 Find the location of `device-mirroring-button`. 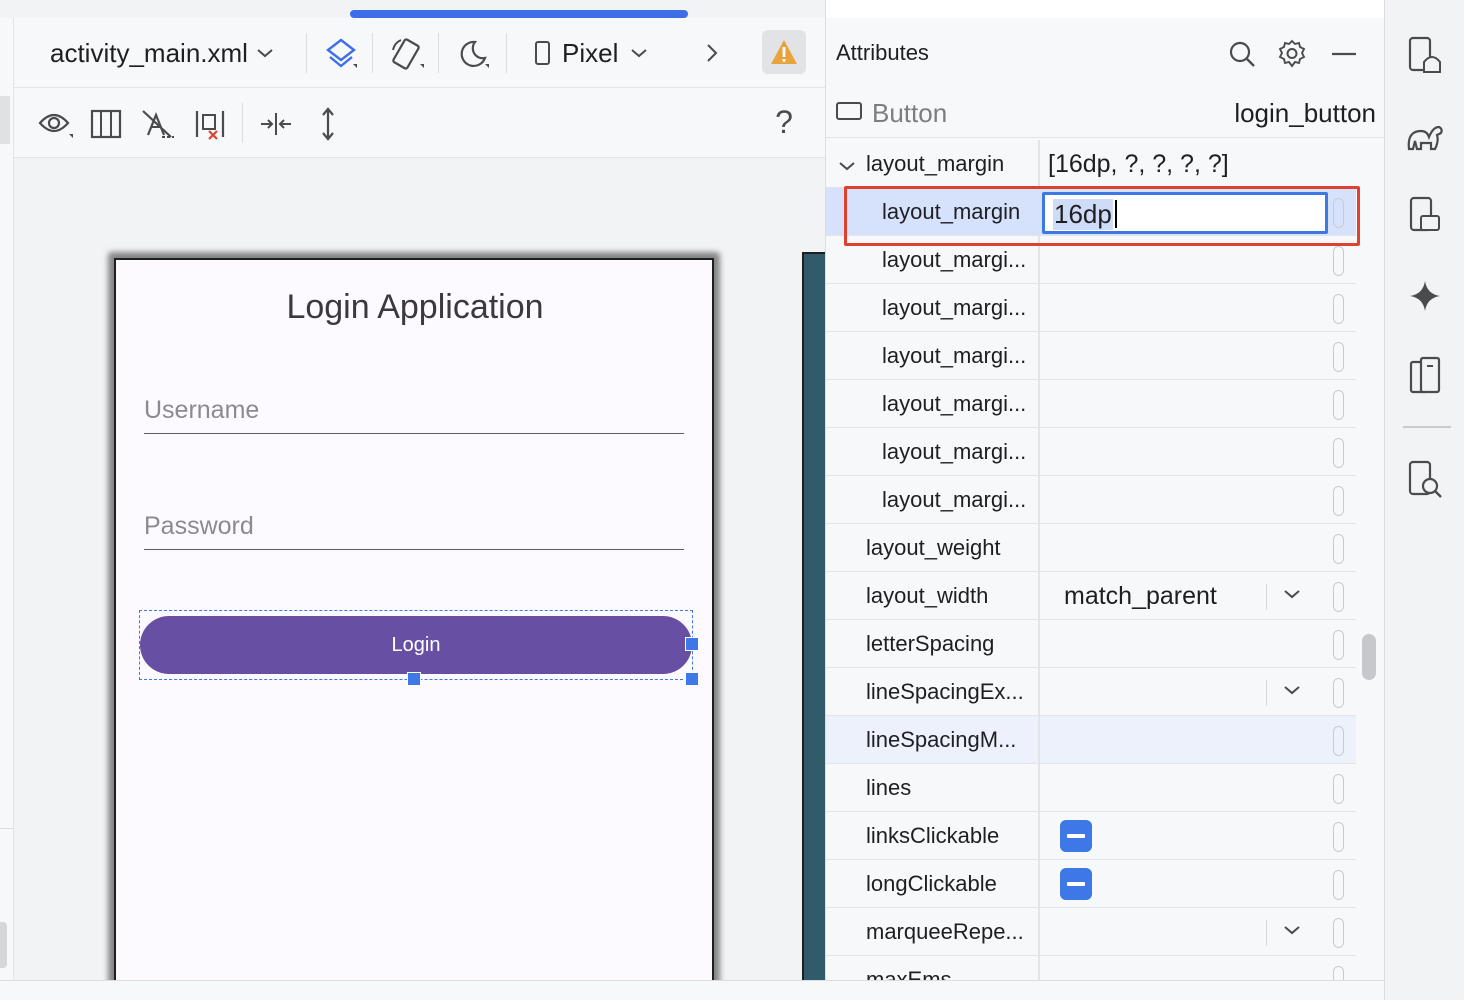

device-mirroring-button is located at coordinates (1425, 376).